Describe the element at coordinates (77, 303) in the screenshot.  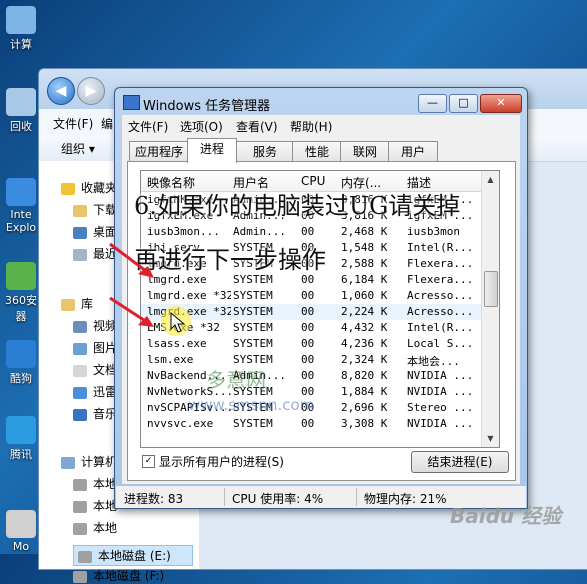
I see `sidebar-item: 库` at that location.